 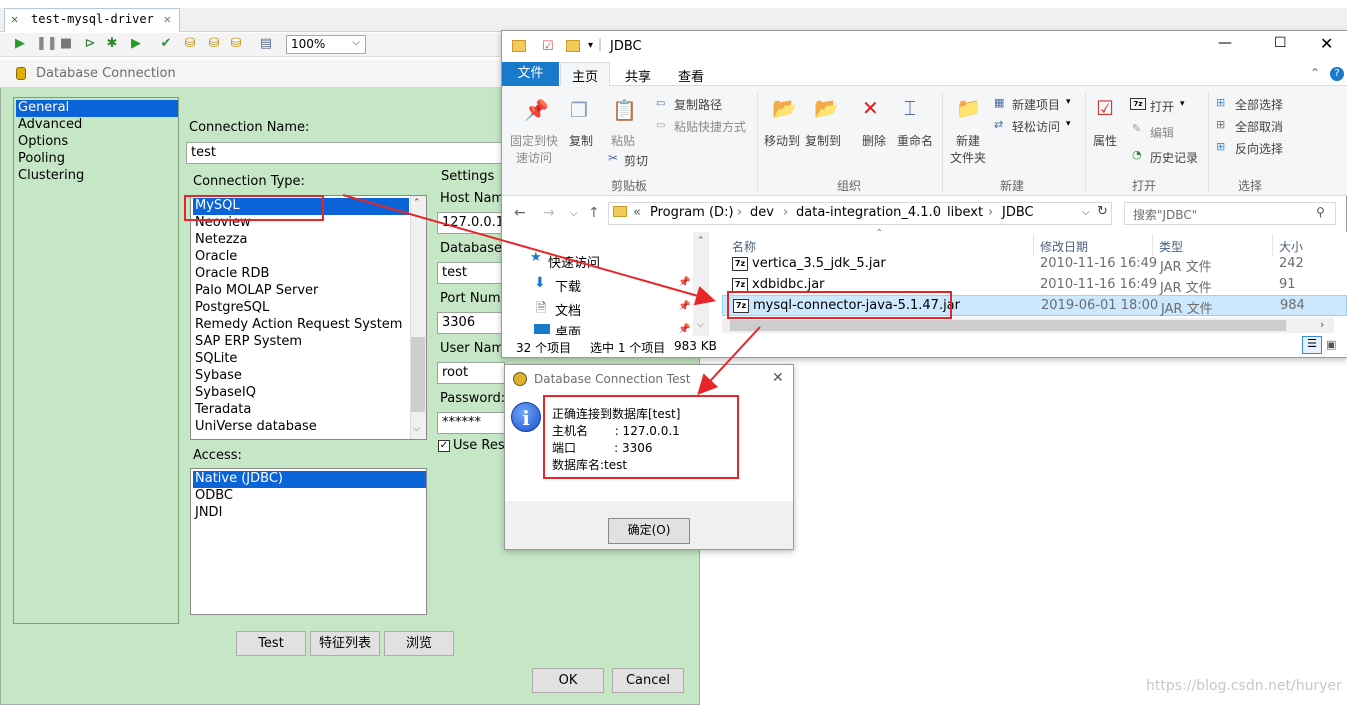 I want to click on watermark: https://blog.csdn.net/huryer, so click(x=1244, y=686).